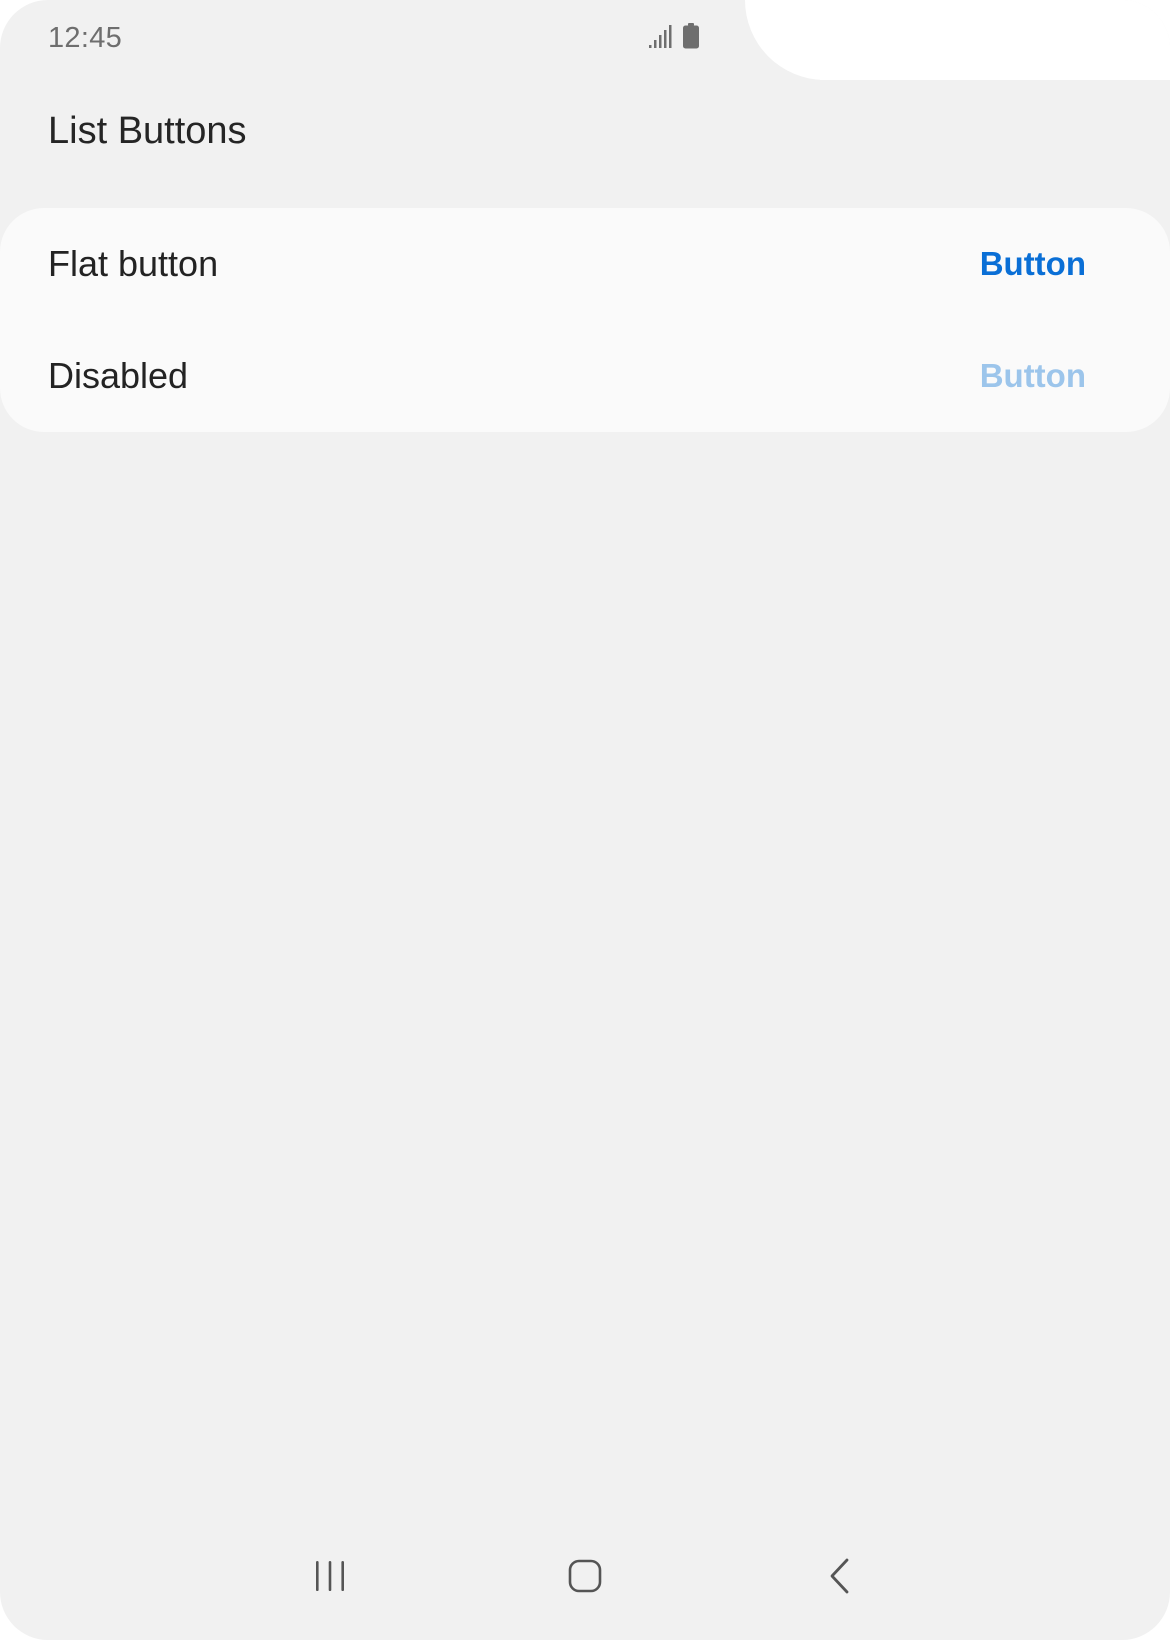 The height and width of the screenshot is (1640, 1170). What do you see at coordinates (661, 38) in the screenshot?
I see `signal-icon` at bounding box center [661, 38].